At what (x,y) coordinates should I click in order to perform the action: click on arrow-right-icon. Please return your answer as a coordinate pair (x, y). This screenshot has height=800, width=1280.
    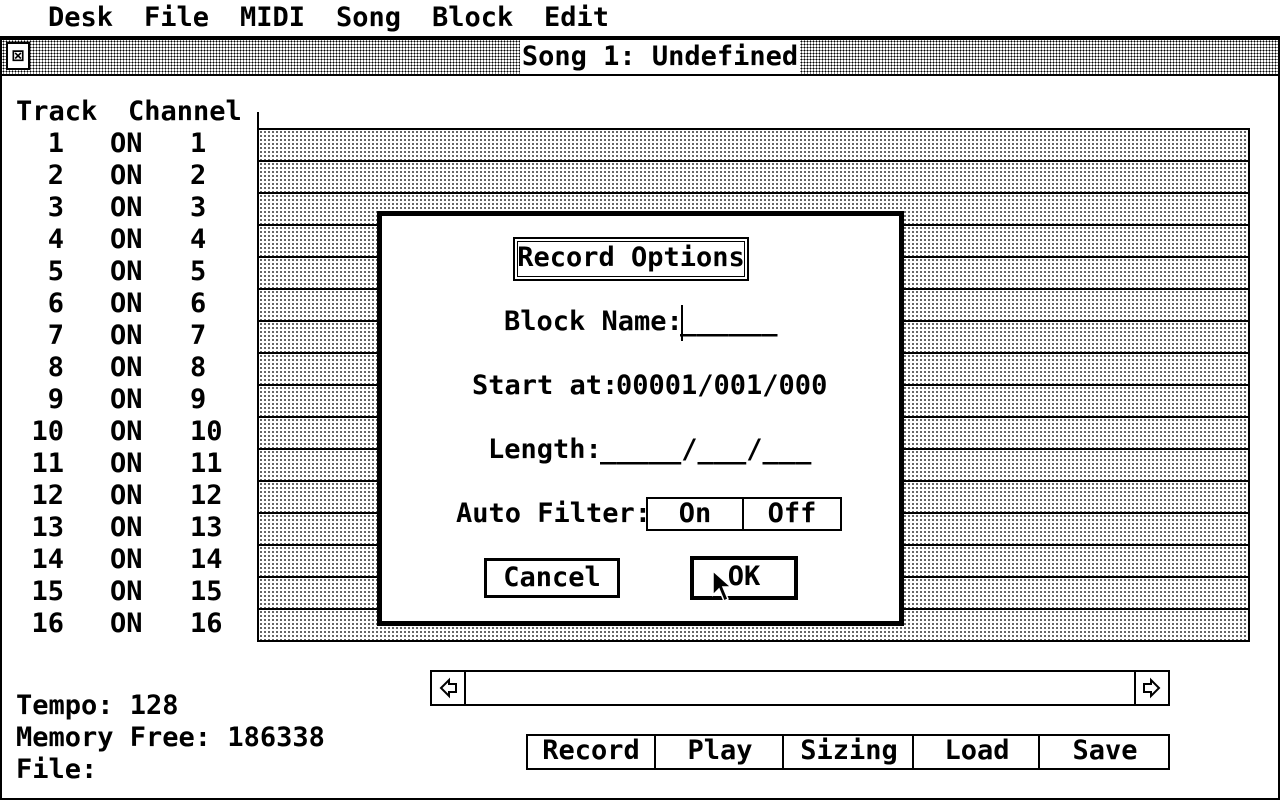
    Looking at the image, I should click on (1152, 688).